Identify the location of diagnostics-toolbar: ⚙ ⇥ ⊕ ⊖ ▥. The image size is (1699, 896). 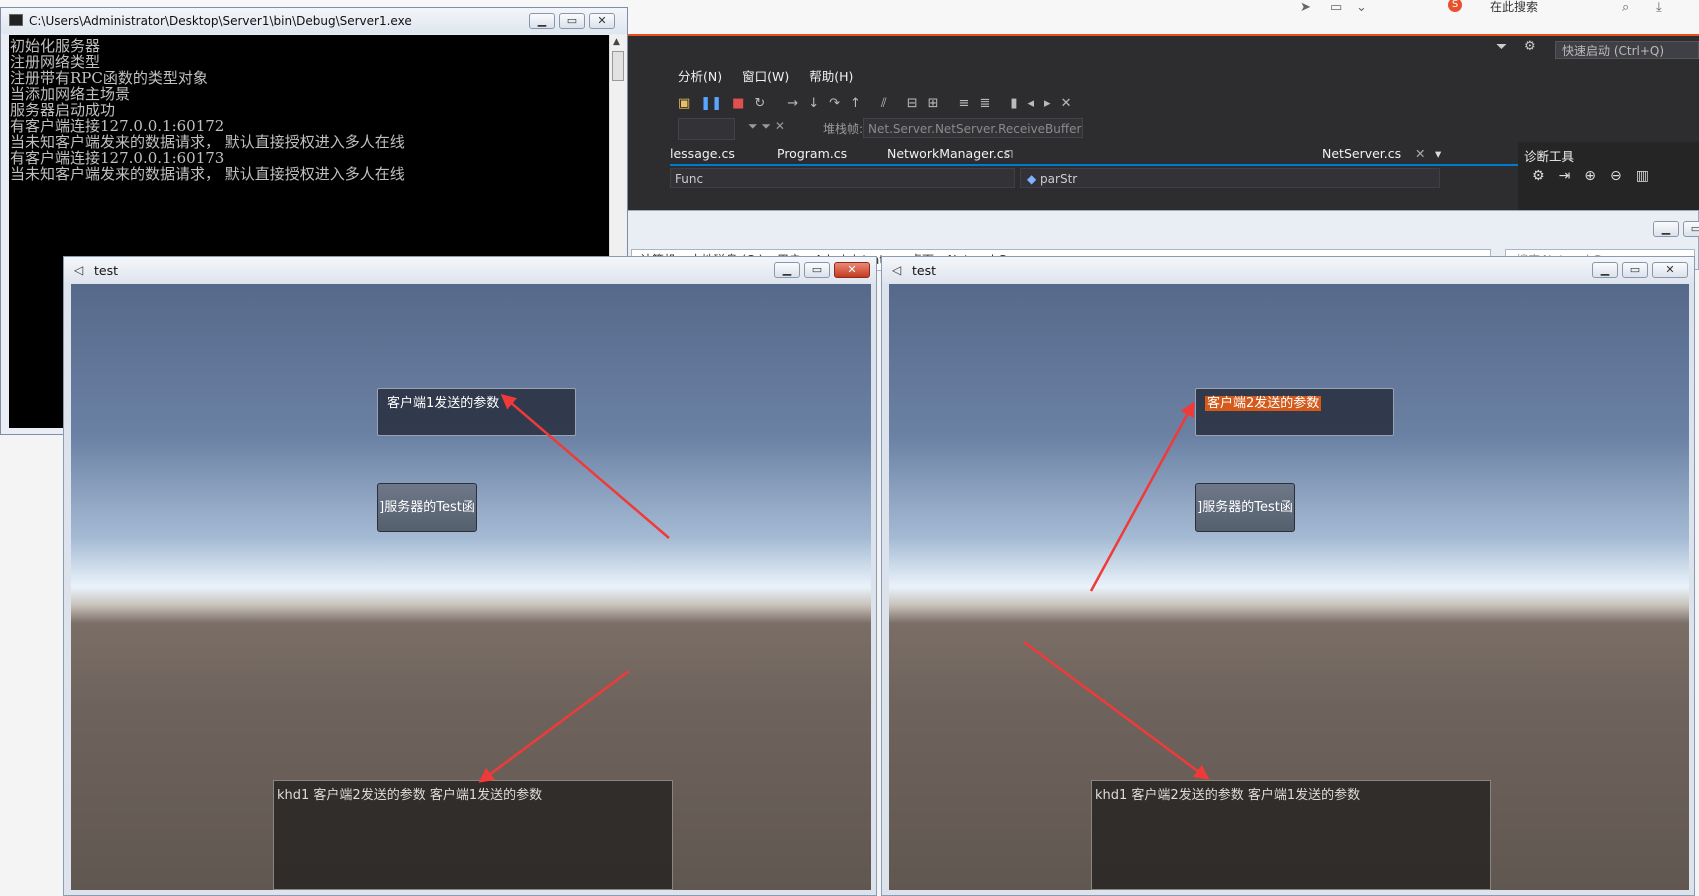
(1590, 176).